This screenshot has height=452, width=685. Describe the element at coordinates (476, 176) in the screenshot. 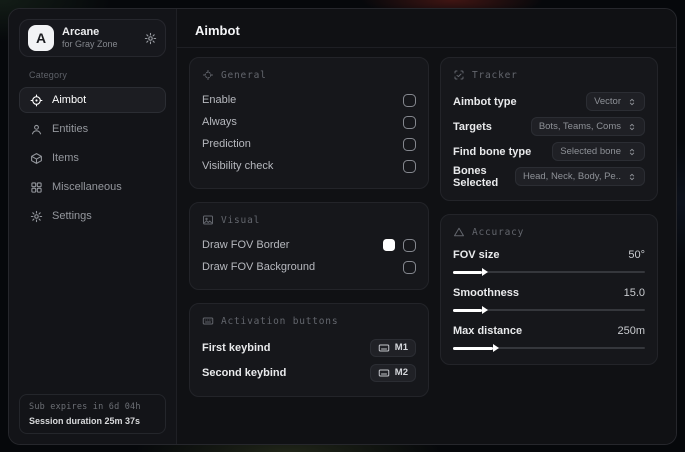

I see `setting-label: Bones Selected` at that location.